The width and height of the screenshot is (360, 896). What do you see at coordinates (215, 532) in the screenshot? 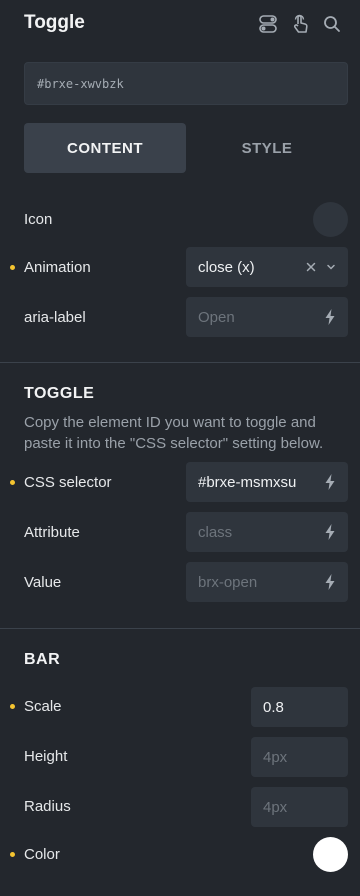
I see `attribute-placeholder: class` at bounding box center [215, 532].